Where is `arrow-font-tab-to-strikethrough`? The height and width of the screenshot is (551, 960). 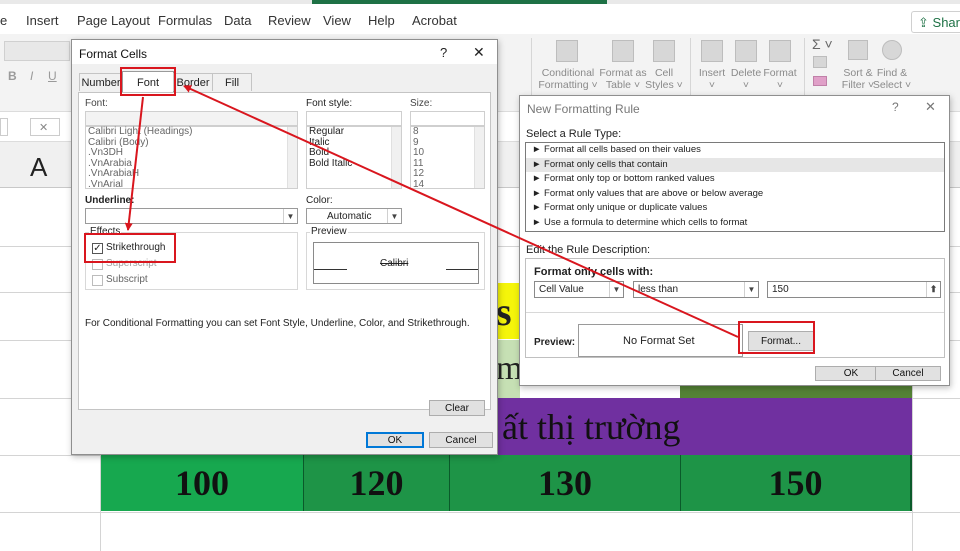 arrow-font-tab-to-strikethrough is located at coordinates (134, 163).